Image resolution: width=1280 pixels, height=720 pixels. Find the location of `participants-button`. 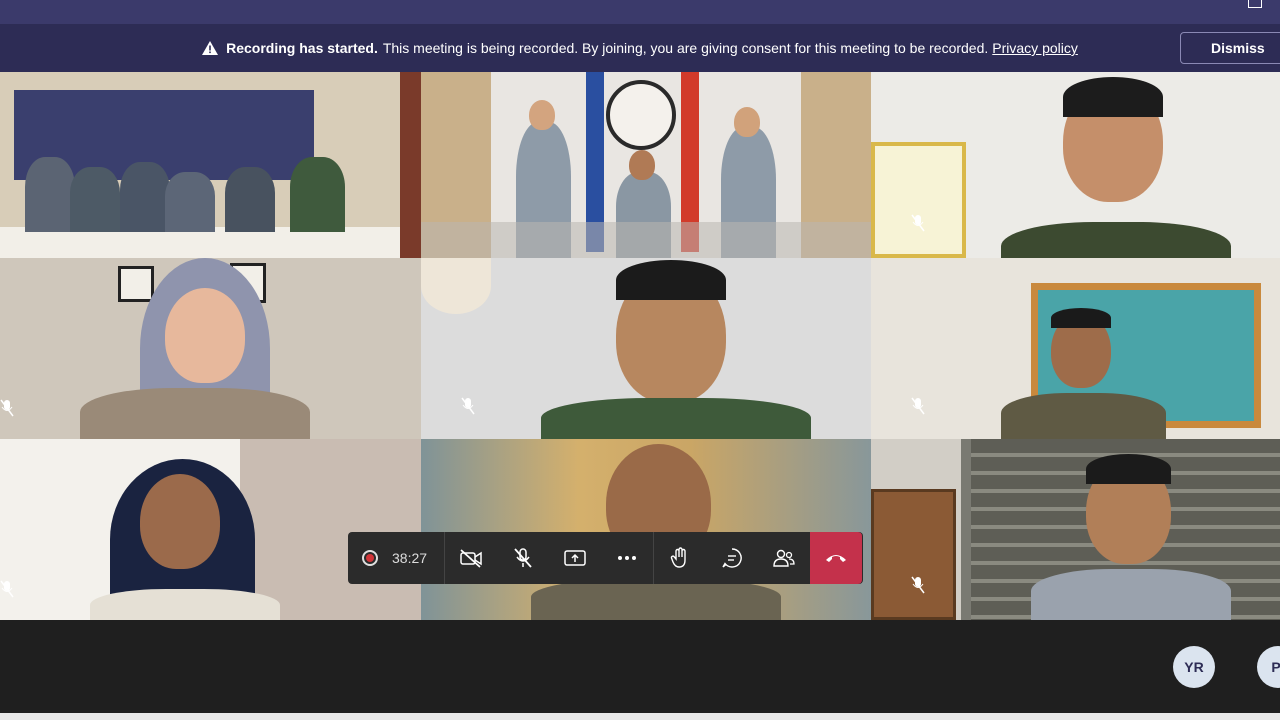

participants-button is located at coordinates (784, 558).